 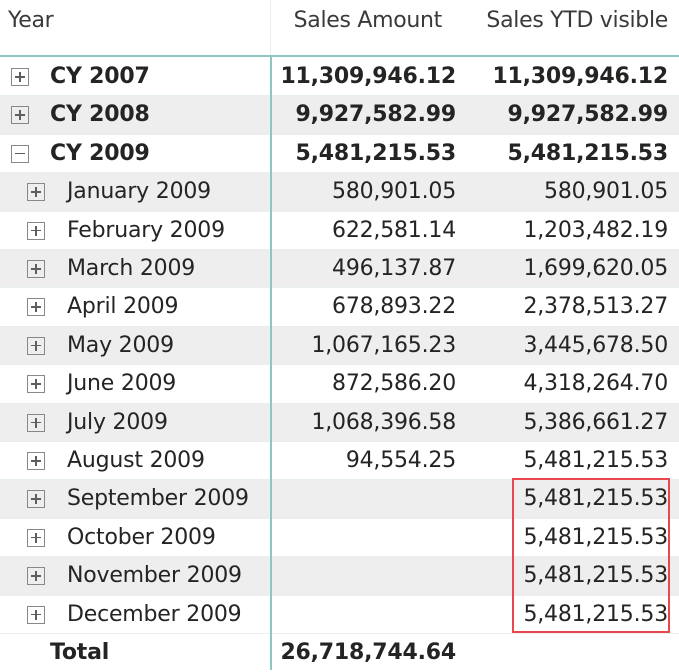 What do you see at coordinates (100, 153) in the screenshot?
I see `row-label: CY 2009` at bounding box center [100, 153].